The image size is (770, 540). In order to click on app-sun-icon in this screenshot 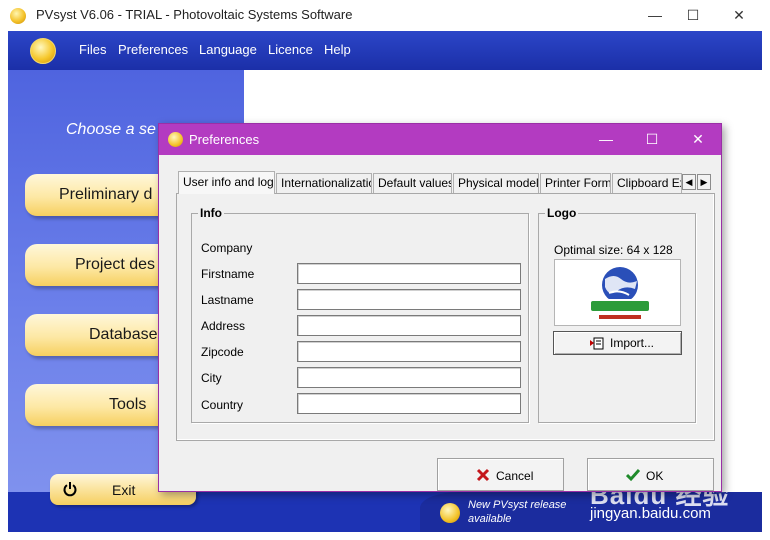, I will do `click(18, 16)`.